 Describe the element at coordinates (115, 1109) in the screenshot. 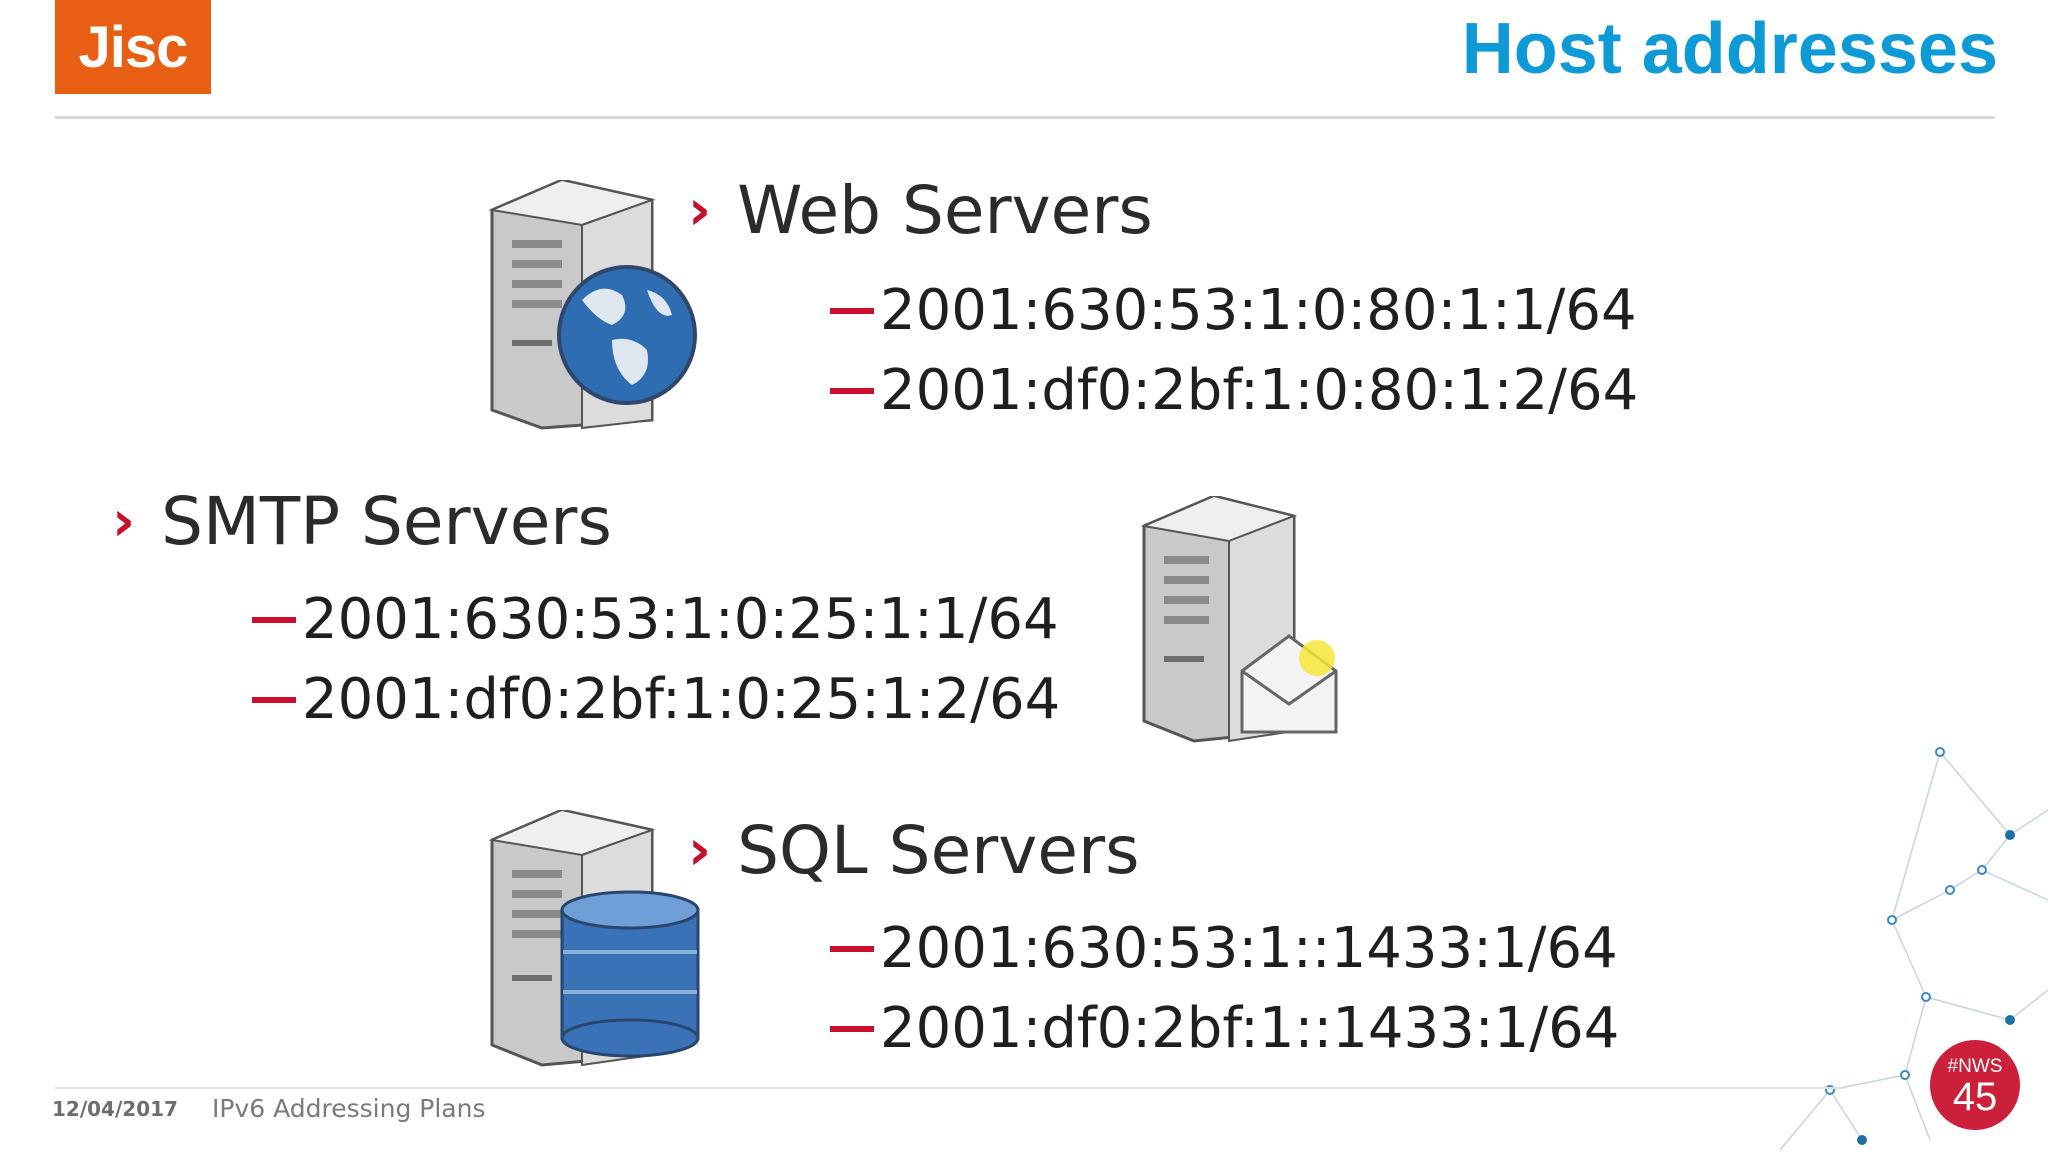

I see `footer-date: 12/04/2017` at that location.